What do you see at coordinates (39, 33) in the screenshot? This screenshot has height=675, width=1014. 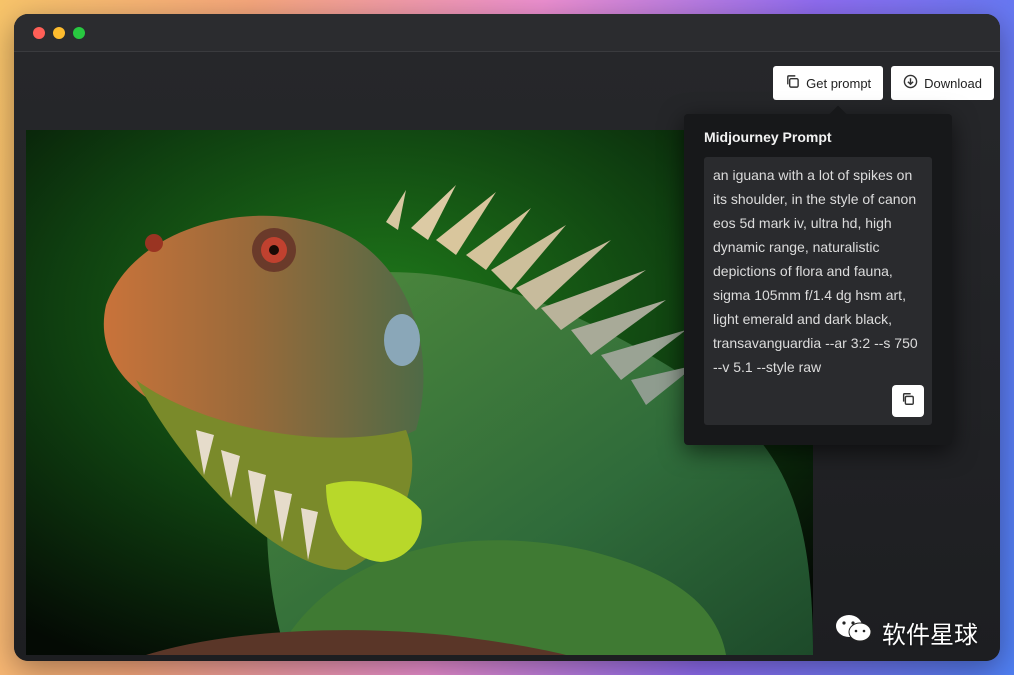 I see `close-window-button` at bounding box center [39, 33].